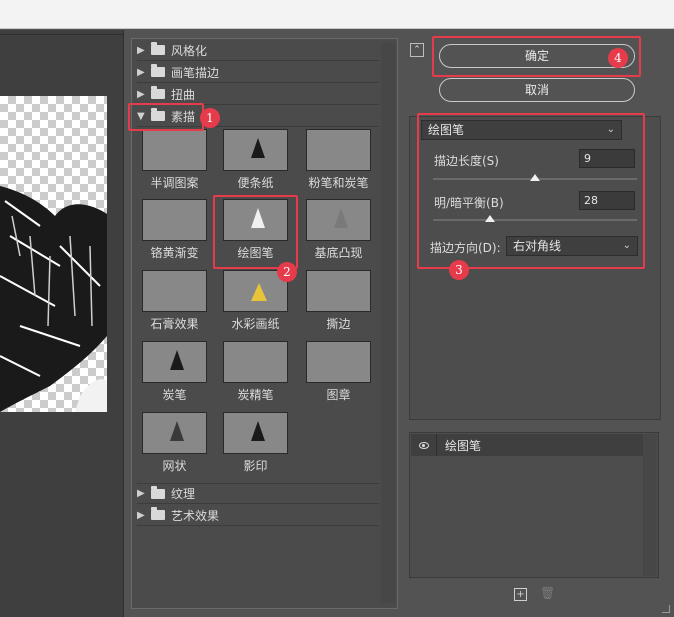 This screenshot has height=617, width=674. I want to click on annotation-badge-2: 2, so click(287, 272).